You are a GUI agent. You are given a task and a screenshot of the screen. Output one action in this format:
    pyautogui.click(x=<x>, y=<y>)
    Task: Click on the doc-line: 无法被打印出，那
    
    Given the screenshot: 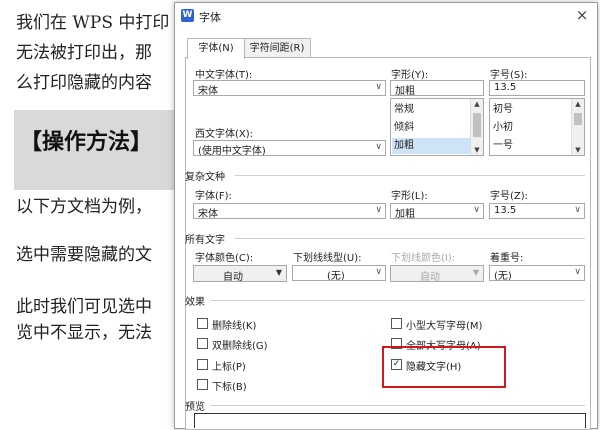 What is the action you would take?
    pyautogui.click(x=84, y=53)
    